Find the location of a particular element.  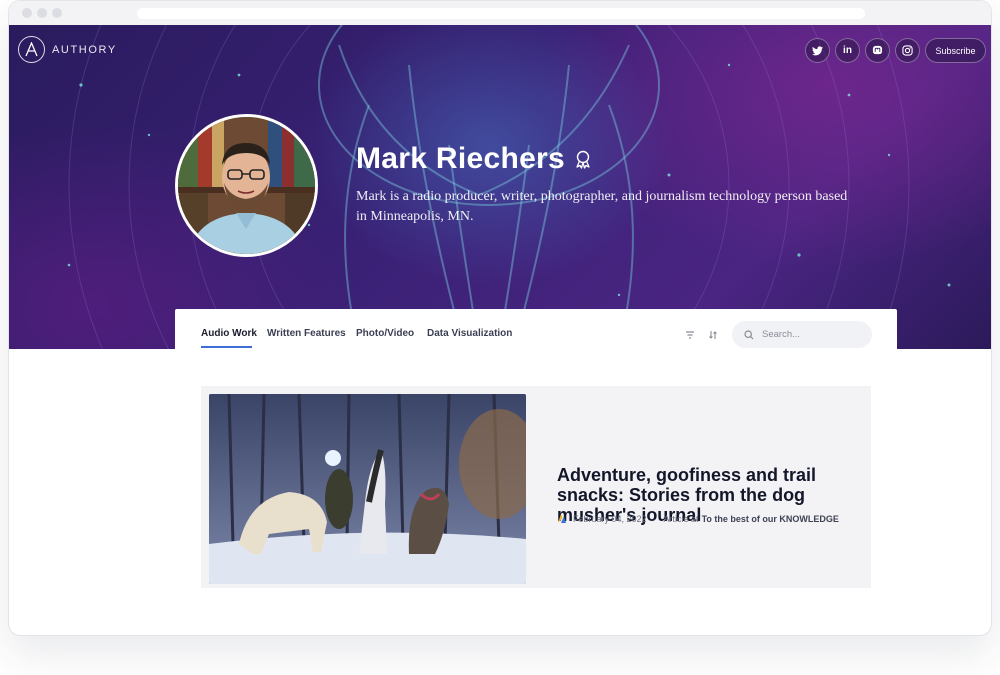

brand-name: AUTHORY is located at coordinates (84, 49).